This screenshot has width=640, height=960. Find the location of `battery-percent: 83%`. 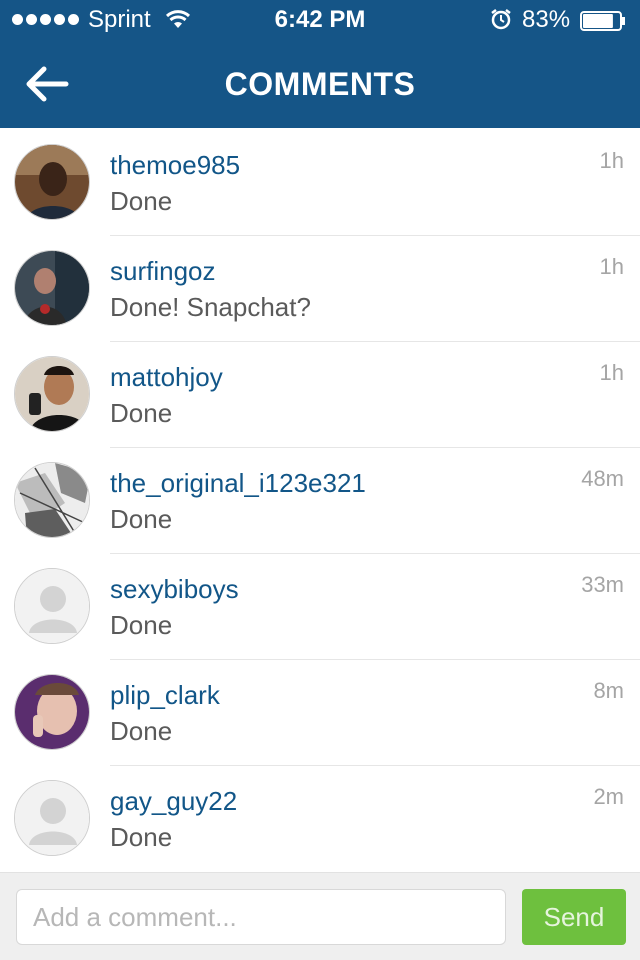

battery-percent: 83% is located at coordinates (546, 19).